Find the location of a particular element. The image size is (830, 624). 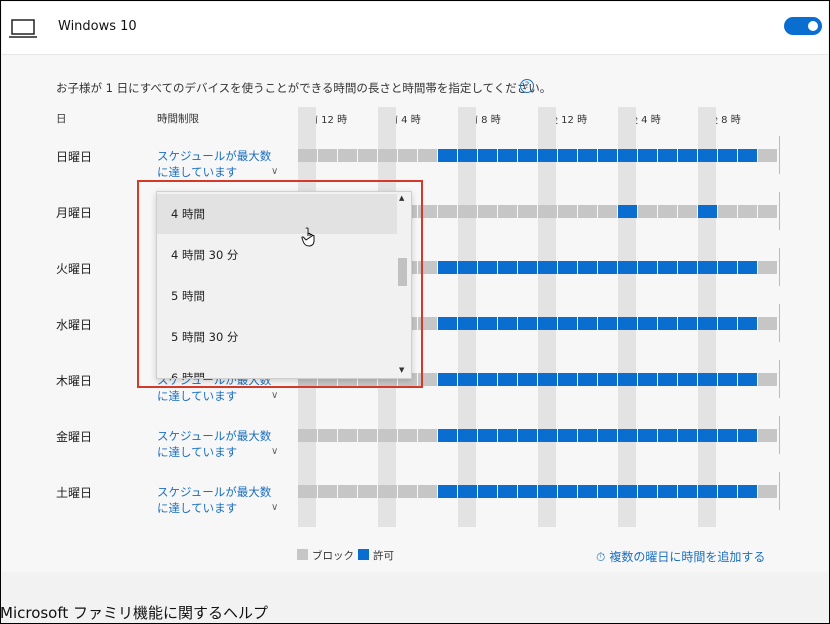

dropdown-option: 4 時間 is located at coordinates (277, 214).